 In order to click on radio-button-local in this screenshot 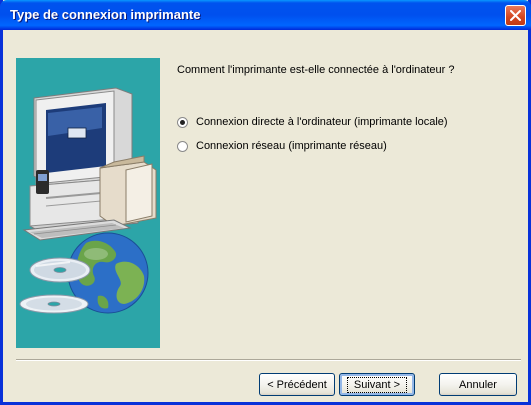, I will do `click(182, 122)`.